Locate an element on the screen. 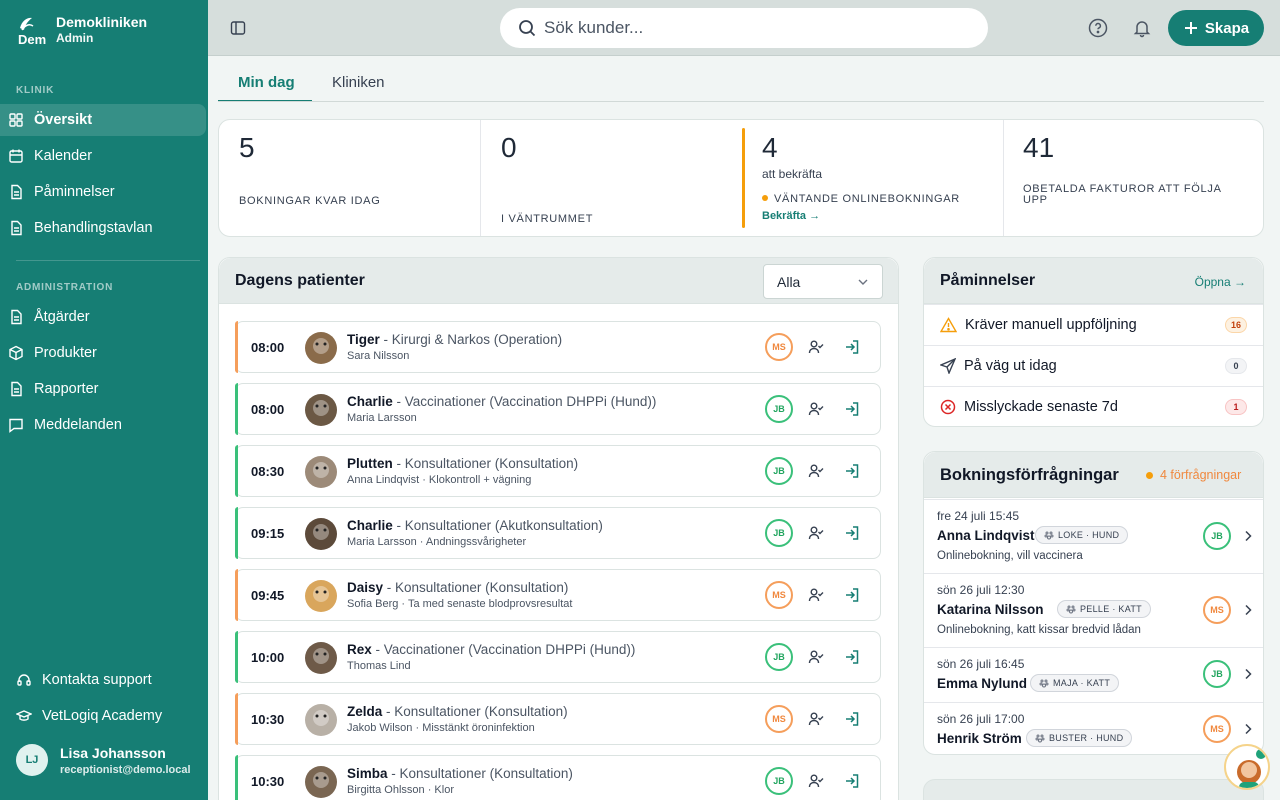 The image size is (1280, 800). waiting-value: 0 is located at coordinates (509, 147).